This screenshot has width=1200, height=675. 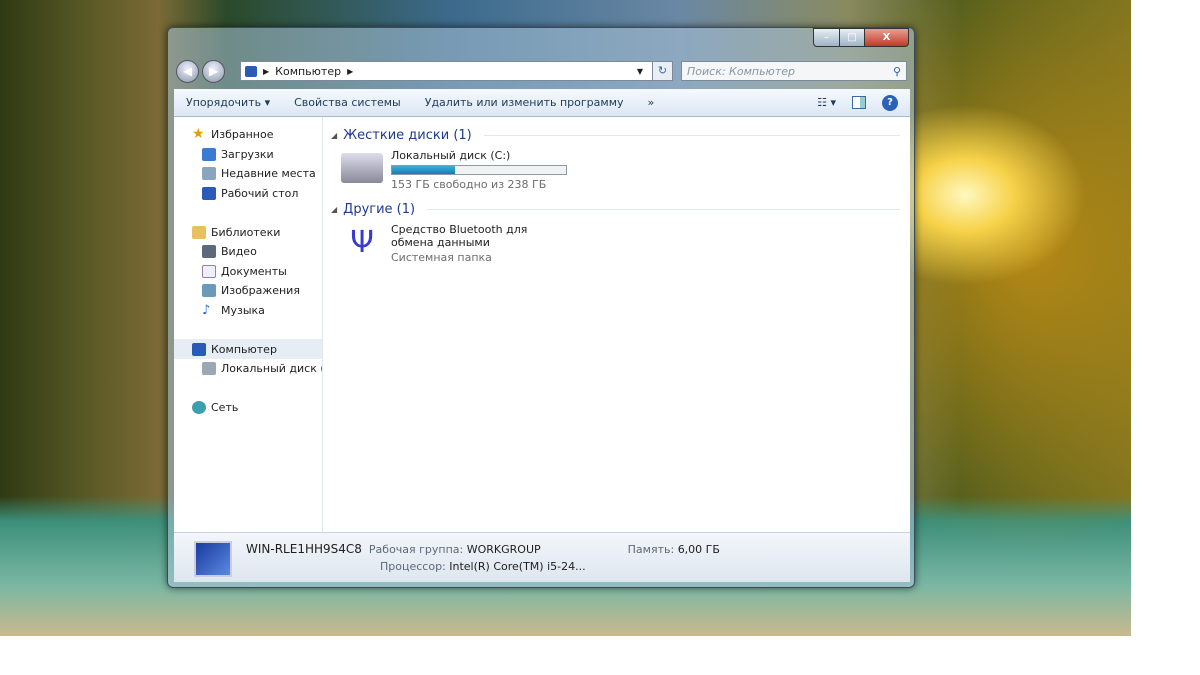 I want to click on sidebar-item-libraries: Библиотеки, so click(x=248, y=232).